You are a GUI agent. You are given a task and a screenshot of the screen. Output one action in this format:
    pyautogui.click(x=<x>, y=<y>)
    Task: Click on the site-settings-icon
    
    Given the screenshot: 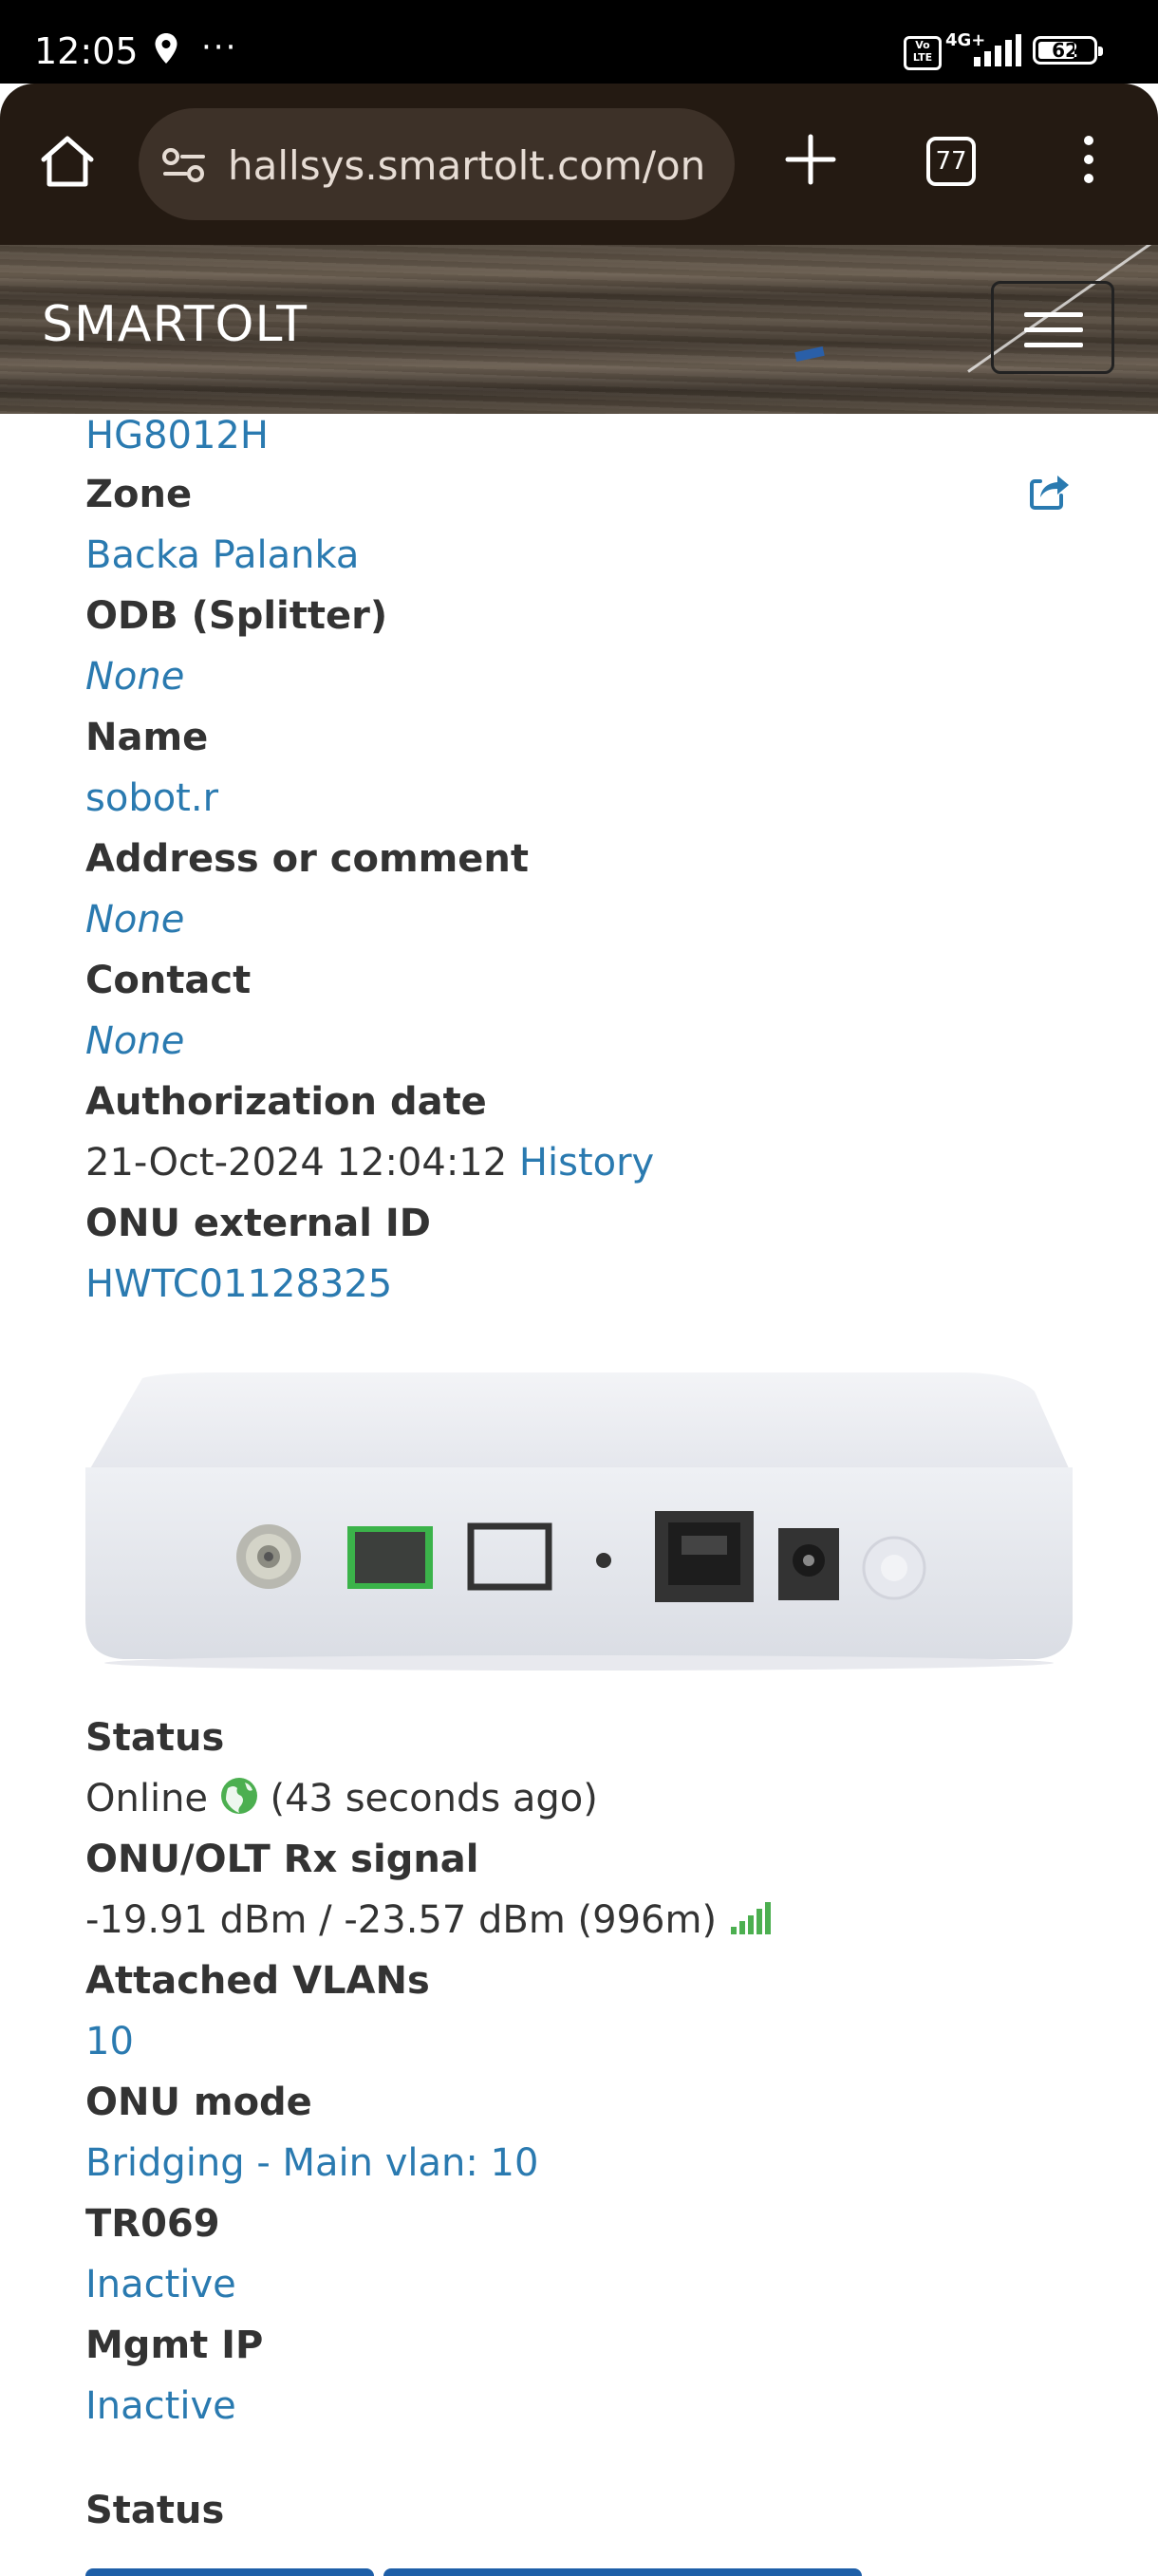 What is the action you would take?
    pyautogui.click(x=184, y=167)
    